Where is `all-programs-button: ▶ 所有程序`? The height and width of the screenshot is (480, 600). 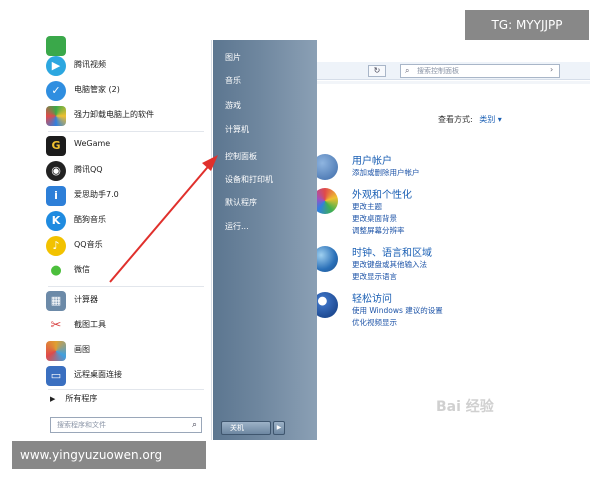 all-programs-button: ▶ 所有程序 is located at coordinates (73, 398).